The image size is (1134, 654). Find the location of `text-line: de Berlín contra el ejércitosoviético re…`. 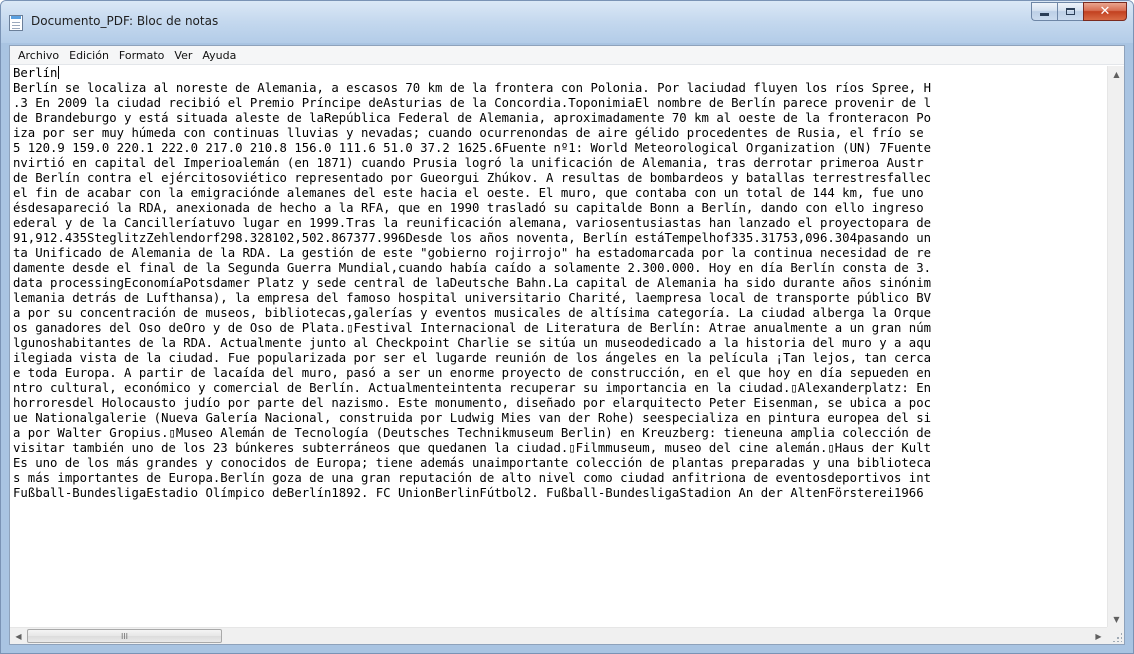

text-line: de Berlín contra el ejércitosoviético re… is located at coordinates (472, 178).